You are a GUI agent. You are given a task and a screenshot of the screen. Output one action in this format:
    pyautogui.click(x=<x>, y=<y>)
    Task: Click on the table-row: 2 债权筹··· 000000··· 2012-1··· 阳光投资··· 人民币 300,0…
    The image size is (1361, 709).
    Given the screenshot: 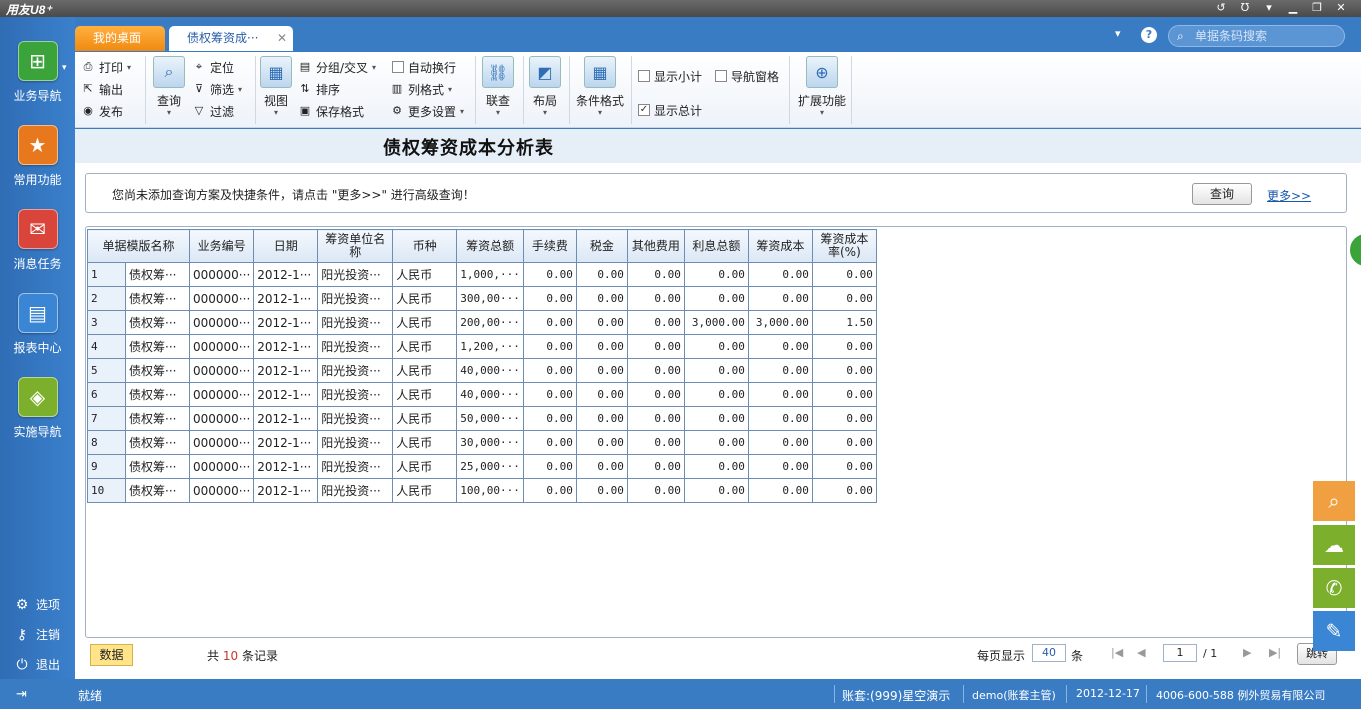 What is the action you would take?
    pyautogui.click(x=482, y=298)
    